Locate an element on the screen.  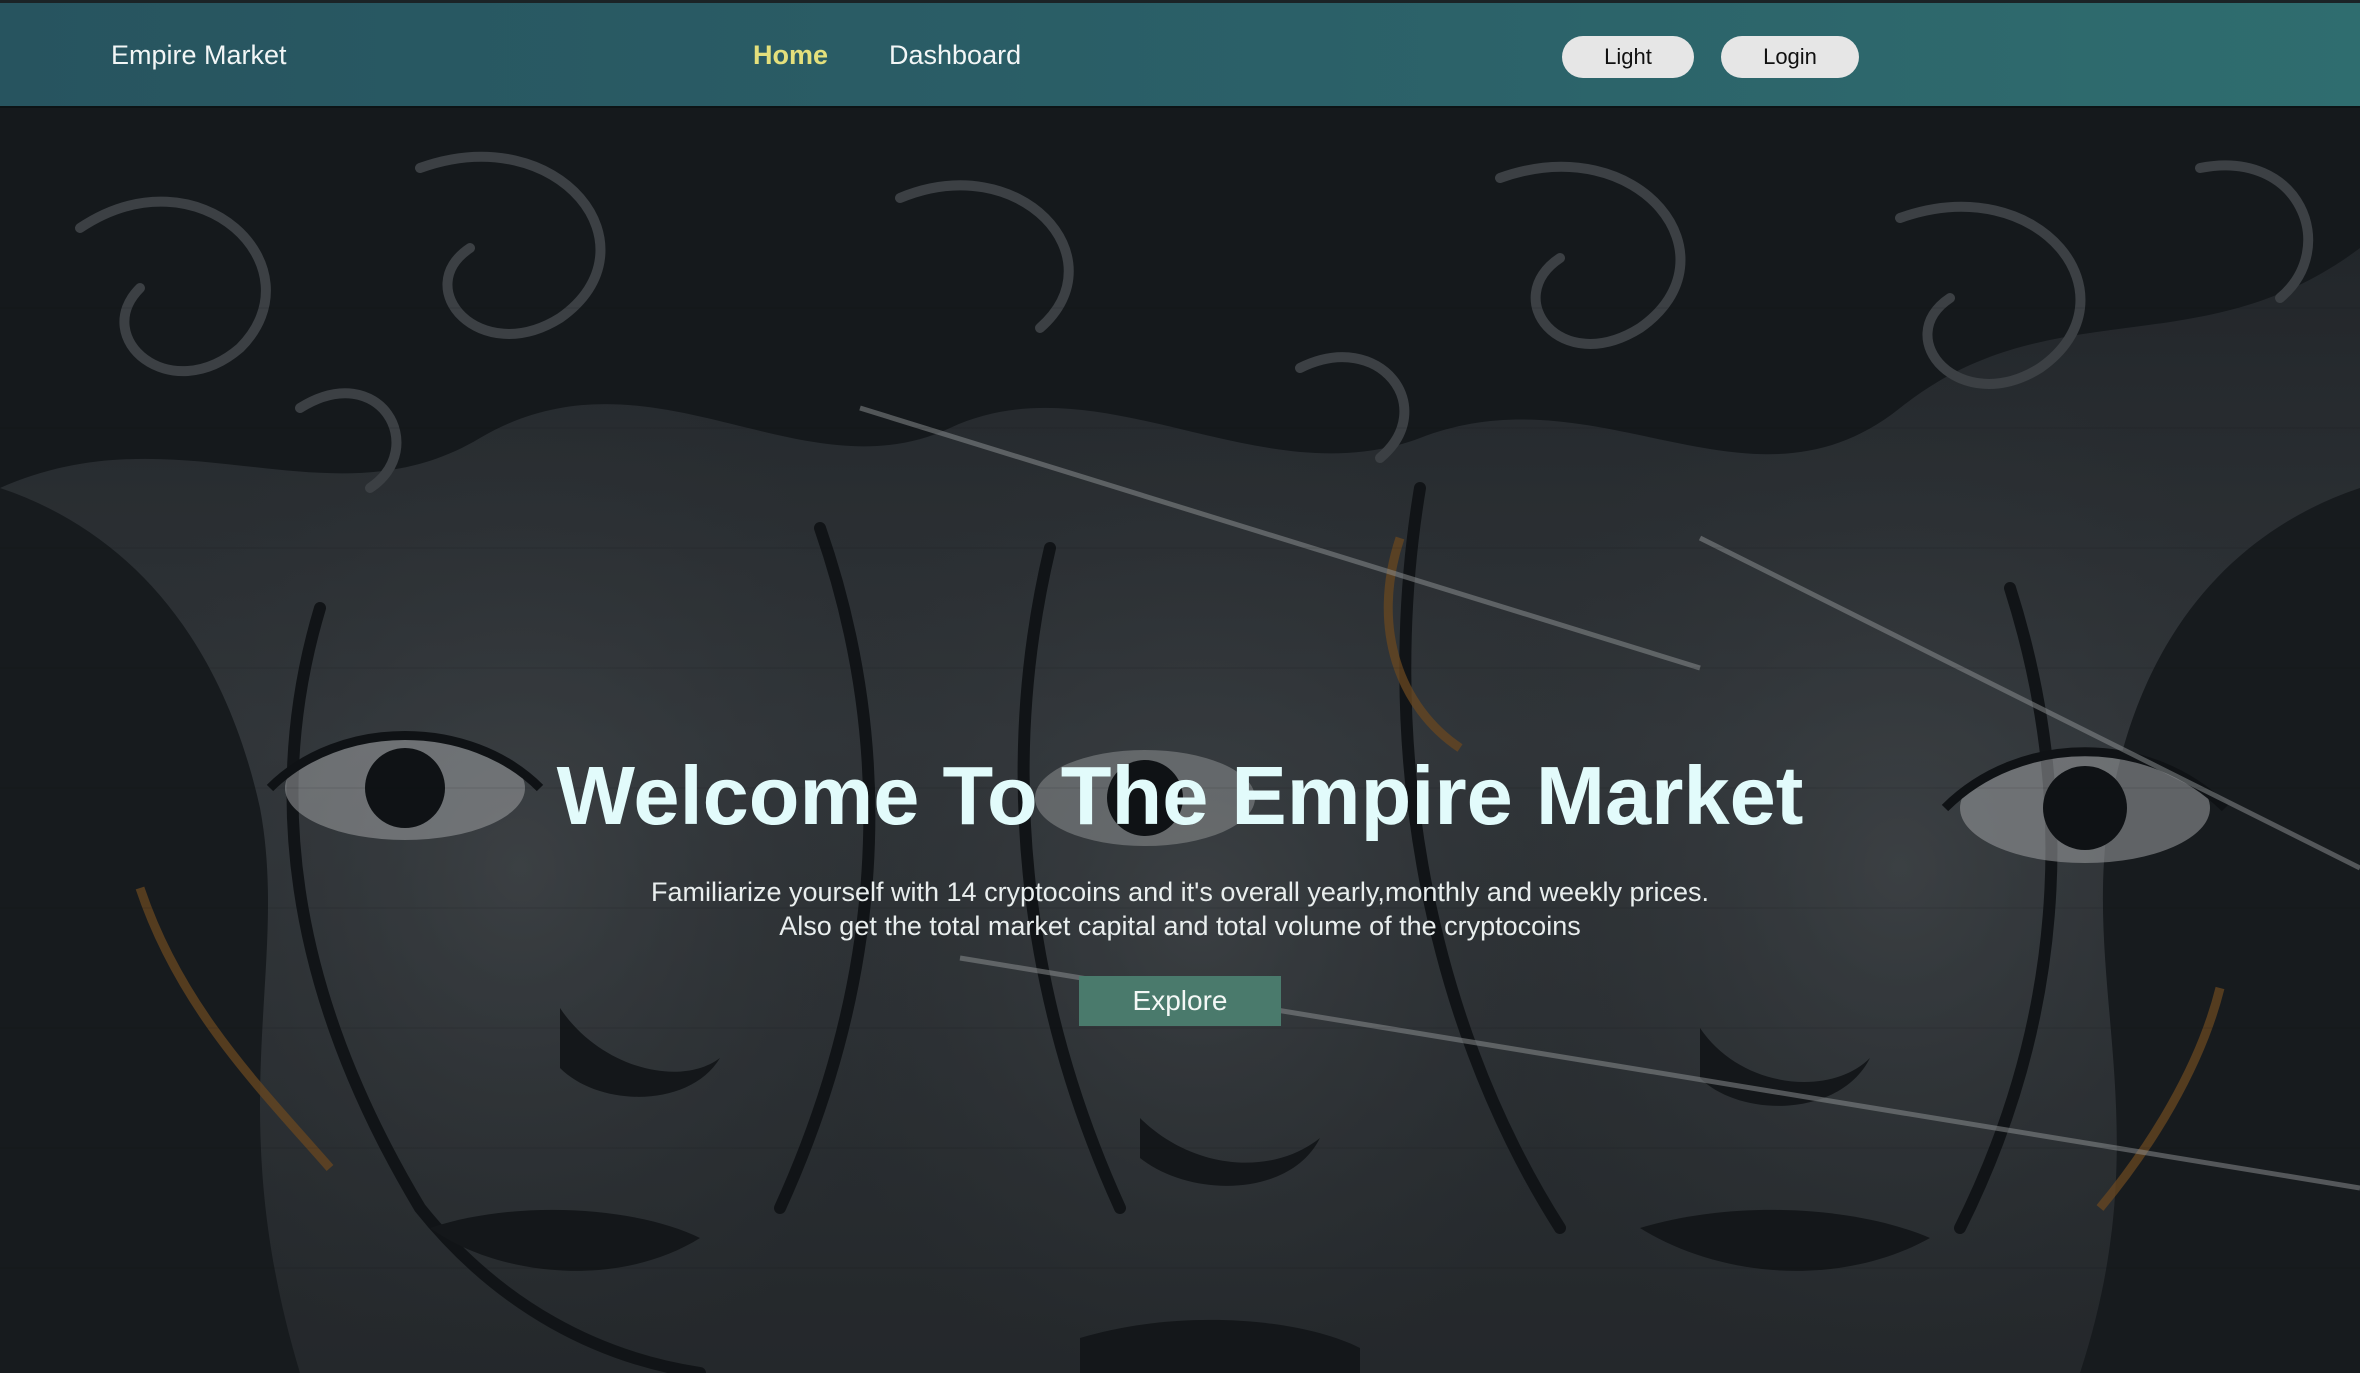
top-navbar: Empire Market Home Dashboard Light Login is located at coordinates (1180, 54).